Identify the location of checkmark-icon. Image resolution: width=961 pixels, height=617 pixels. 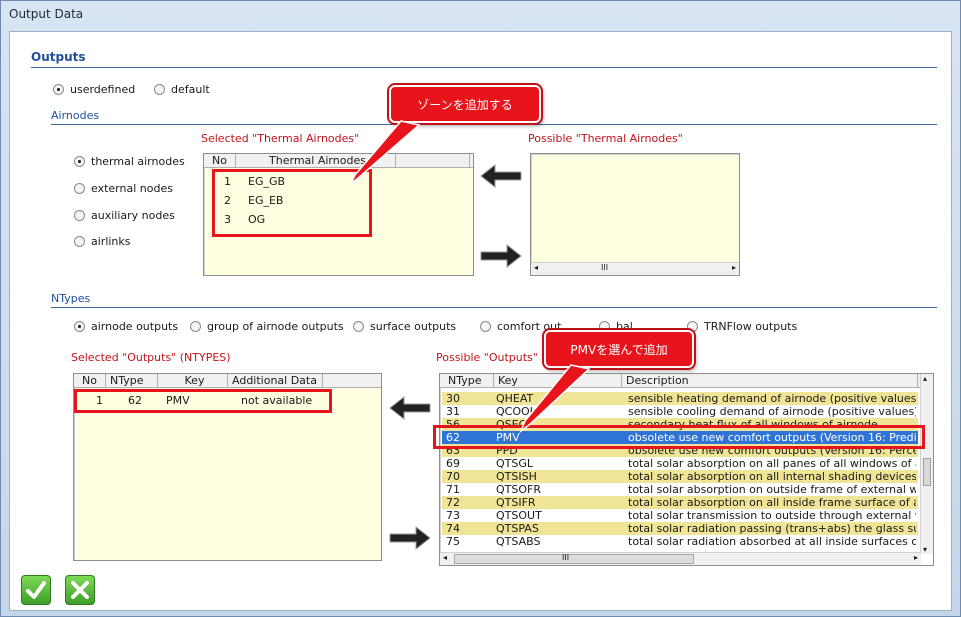
(36, 590).